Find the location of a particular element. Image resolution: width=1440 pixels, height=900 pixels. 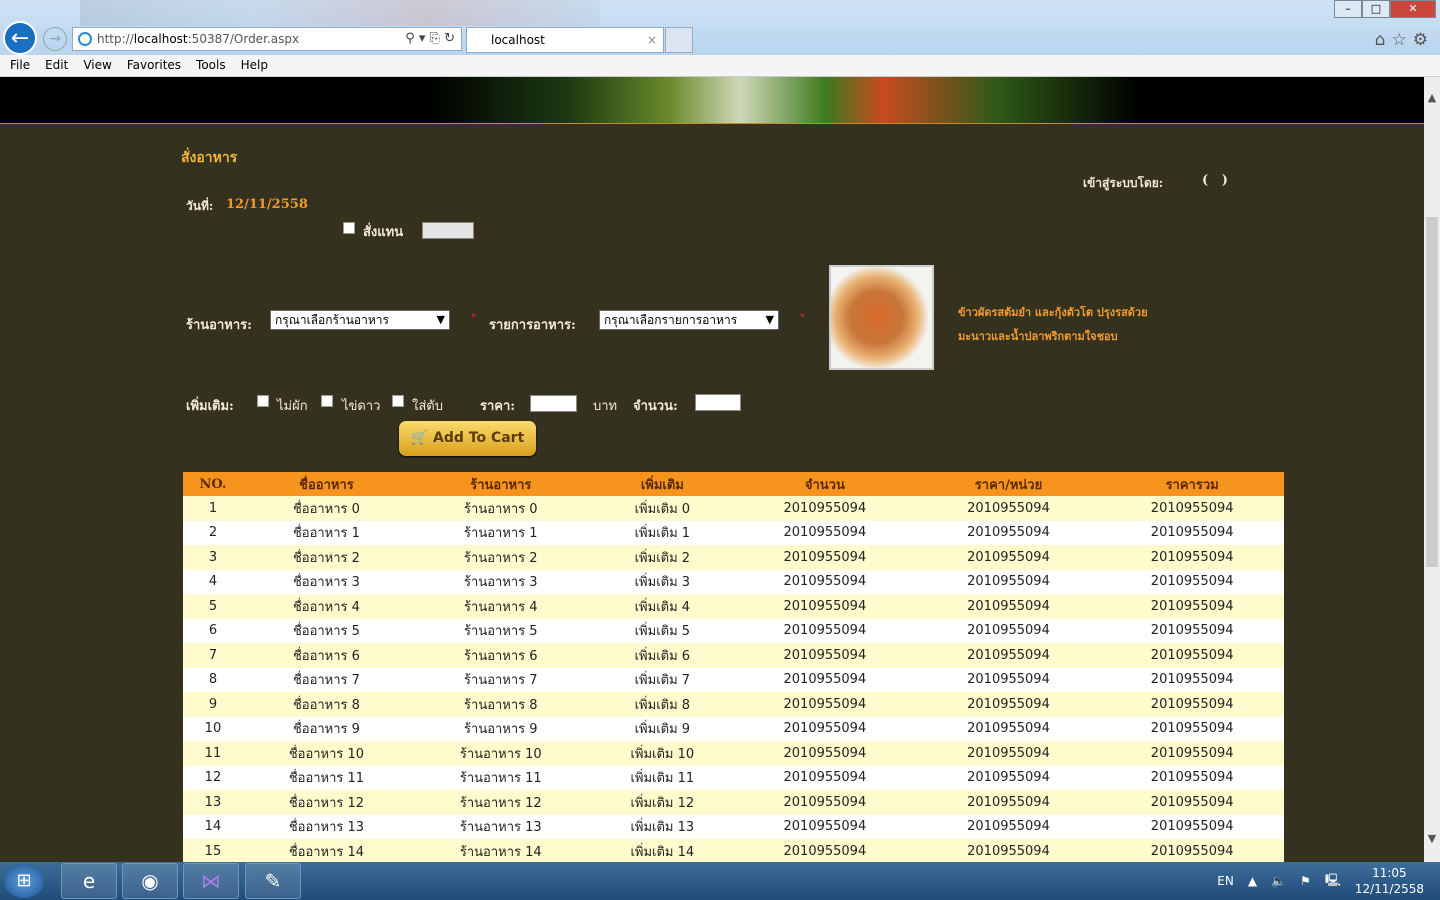

table-cell: ร้านอาหาร 7 is located at coordinates (500, 679).